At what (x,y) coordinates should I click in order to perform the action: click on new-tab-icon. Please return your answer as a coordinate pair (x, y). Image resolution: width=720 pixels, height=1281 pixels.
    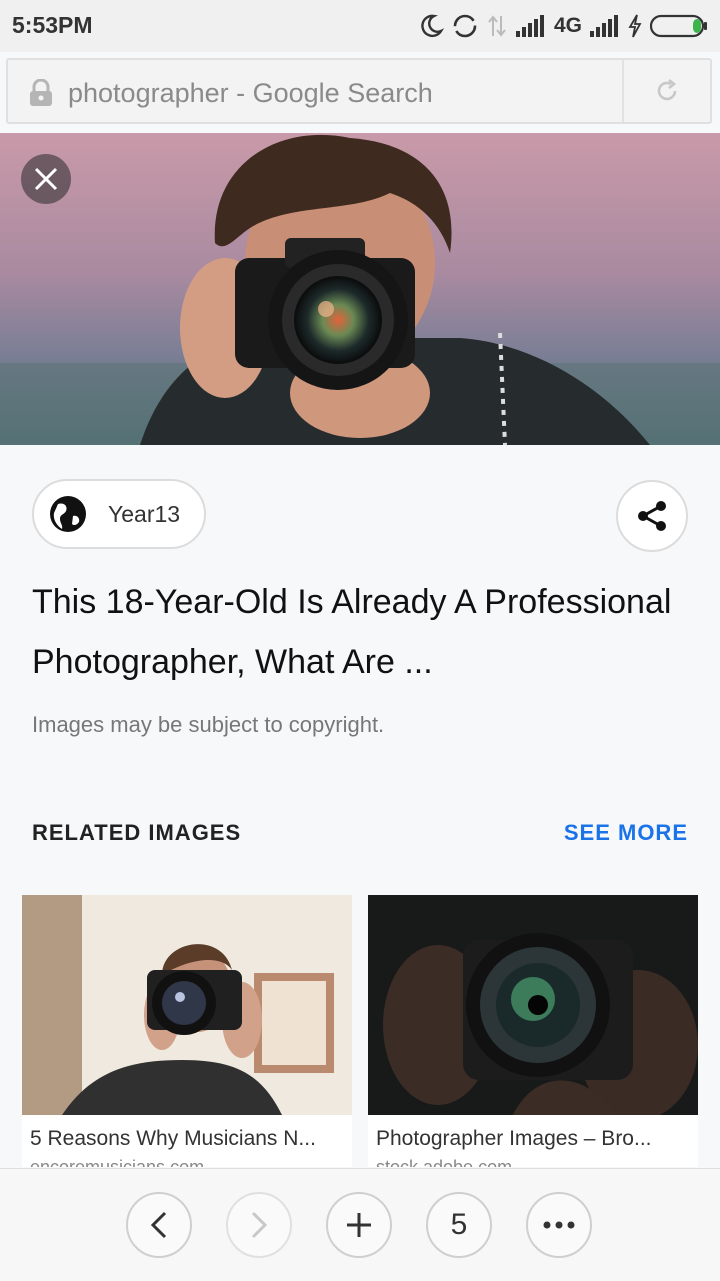
    Looking at the image, I should click on (359, 1225).